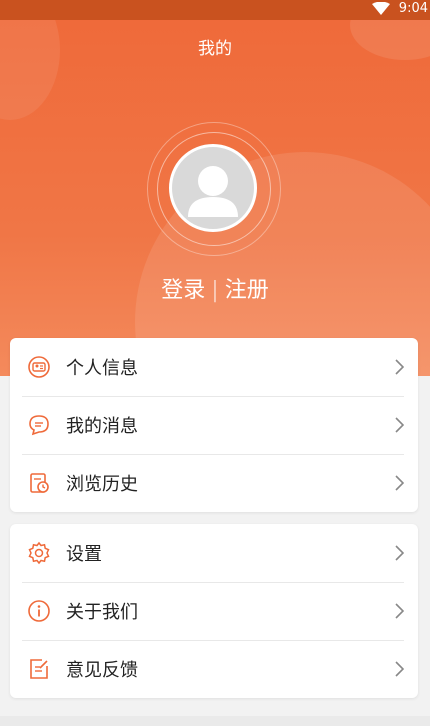 This screenshot has height=726, width=430. What do you see at coordinates (39, 669) in the screenshot?
I see `feedback-icon` at bounding box center [39, 669].